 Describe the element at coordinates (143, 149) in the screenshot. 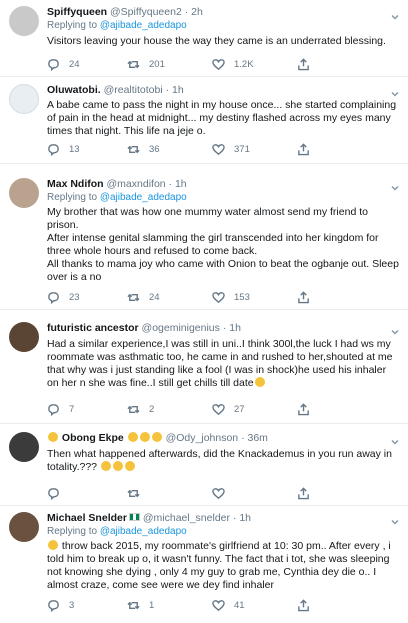

I see `retweet-button: 36` at that location.